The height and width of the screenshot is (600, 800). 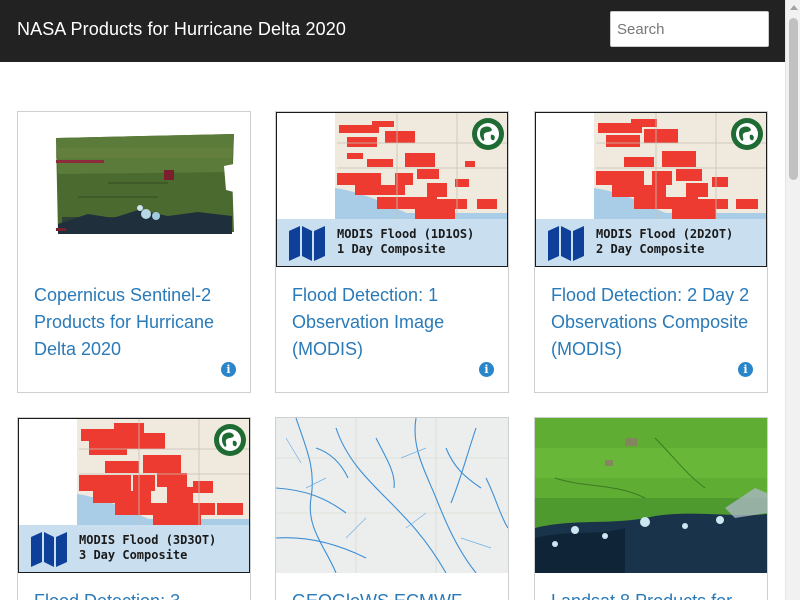 What do you see at coordinates (148, 540) in the screenshot?
I see `banner-product-name: MODIS Flood (3D3OT)` at bounding box center [148, 540].